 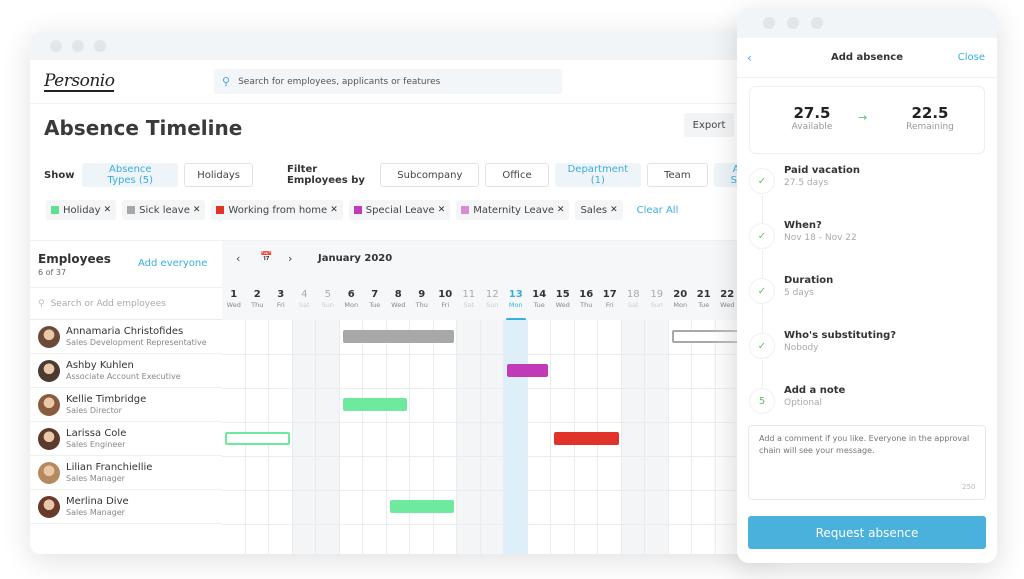 I want to click on team-filter-button: Team, so click(x=677, y=175).